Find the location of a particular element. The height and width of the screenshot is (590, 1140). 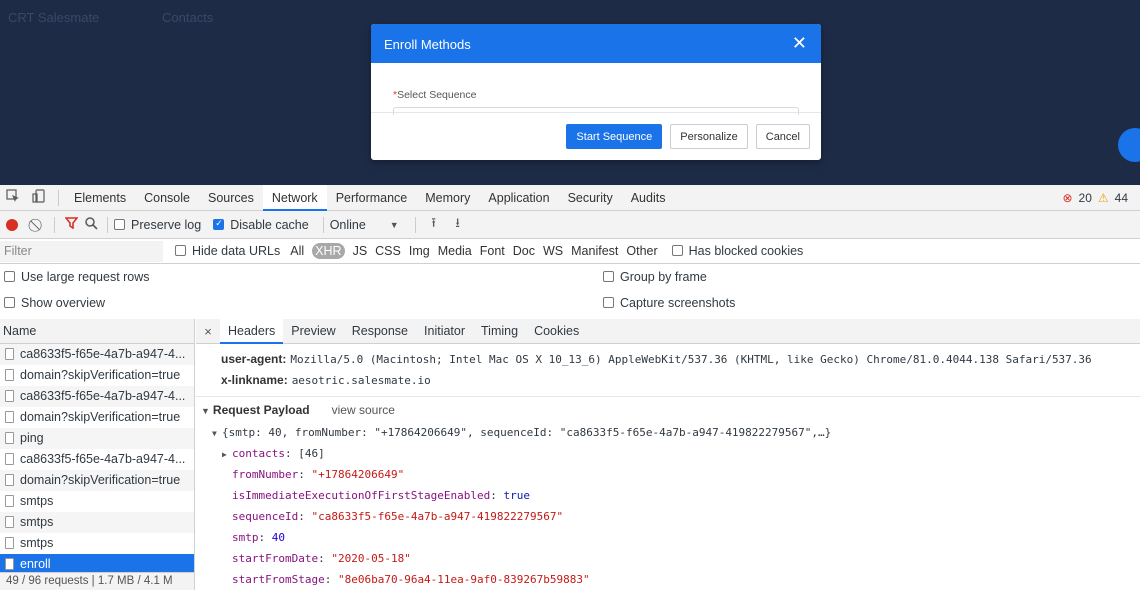

clear-icon: ⃠ is located at coordinates (38, 225).